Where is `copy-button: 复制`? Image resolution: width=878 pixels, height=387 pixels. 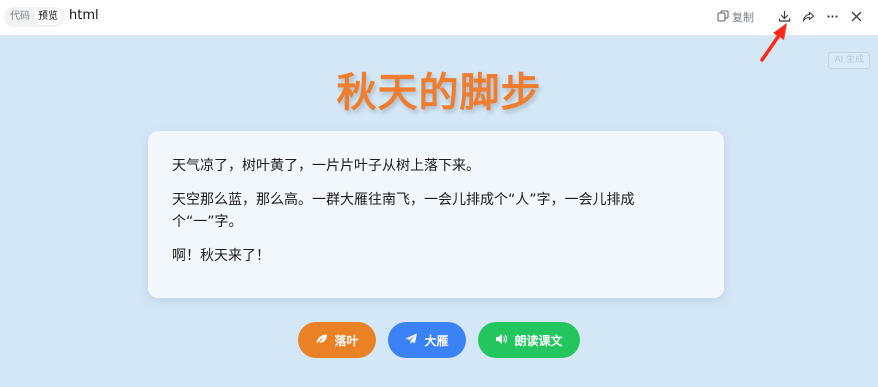 copy-button: 复制 is located at coordinates (735, 17).